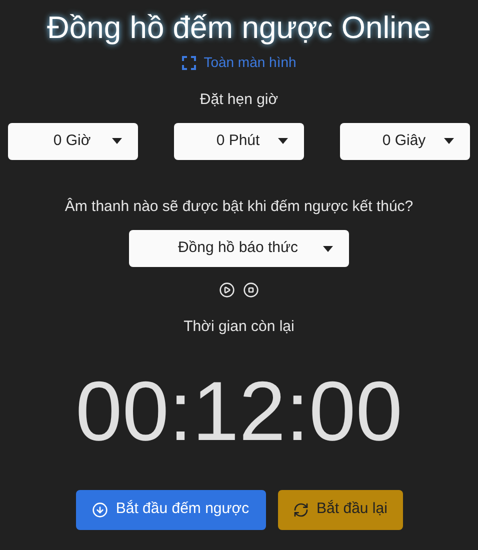 The width and height of the screenshot is (478, 550). What do you see at coordinates (227, 290) in the screenshot?
I see `play-icon` at bounding box center [227, 290].